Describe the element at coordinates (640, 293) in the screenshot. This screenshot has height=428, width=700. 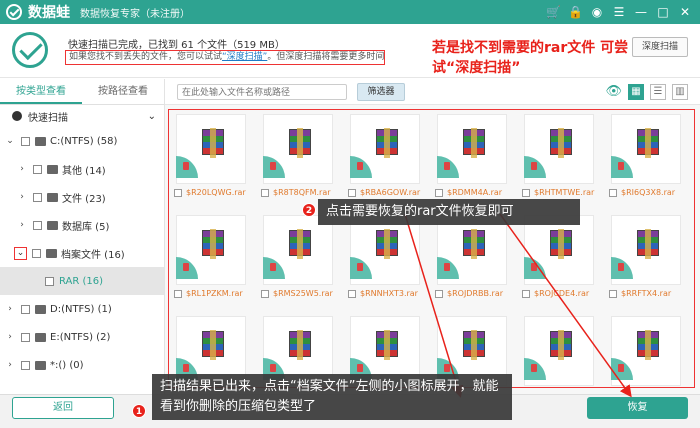
I see `file-name-row: $RRFTX4.rar` at that location.